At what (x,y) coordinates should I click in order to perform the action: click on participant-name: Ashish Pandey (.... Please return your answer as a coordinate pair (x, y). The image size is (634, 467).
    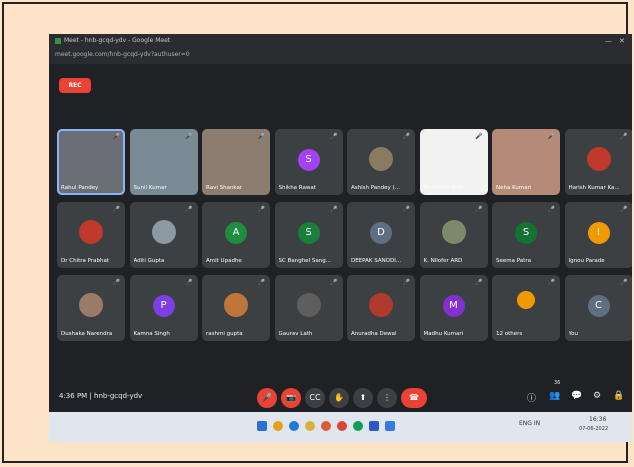
    Looking at the image, I should click on (375, 188).